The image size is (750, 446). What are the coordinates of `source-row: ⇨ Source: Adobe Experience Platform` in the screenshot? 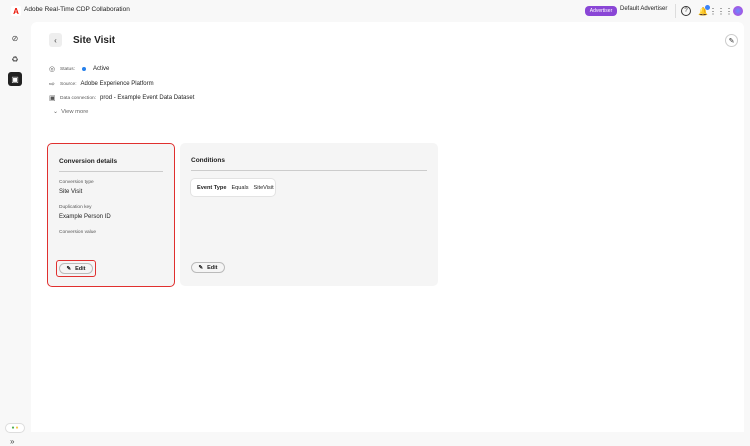 It's located at (101, 84).